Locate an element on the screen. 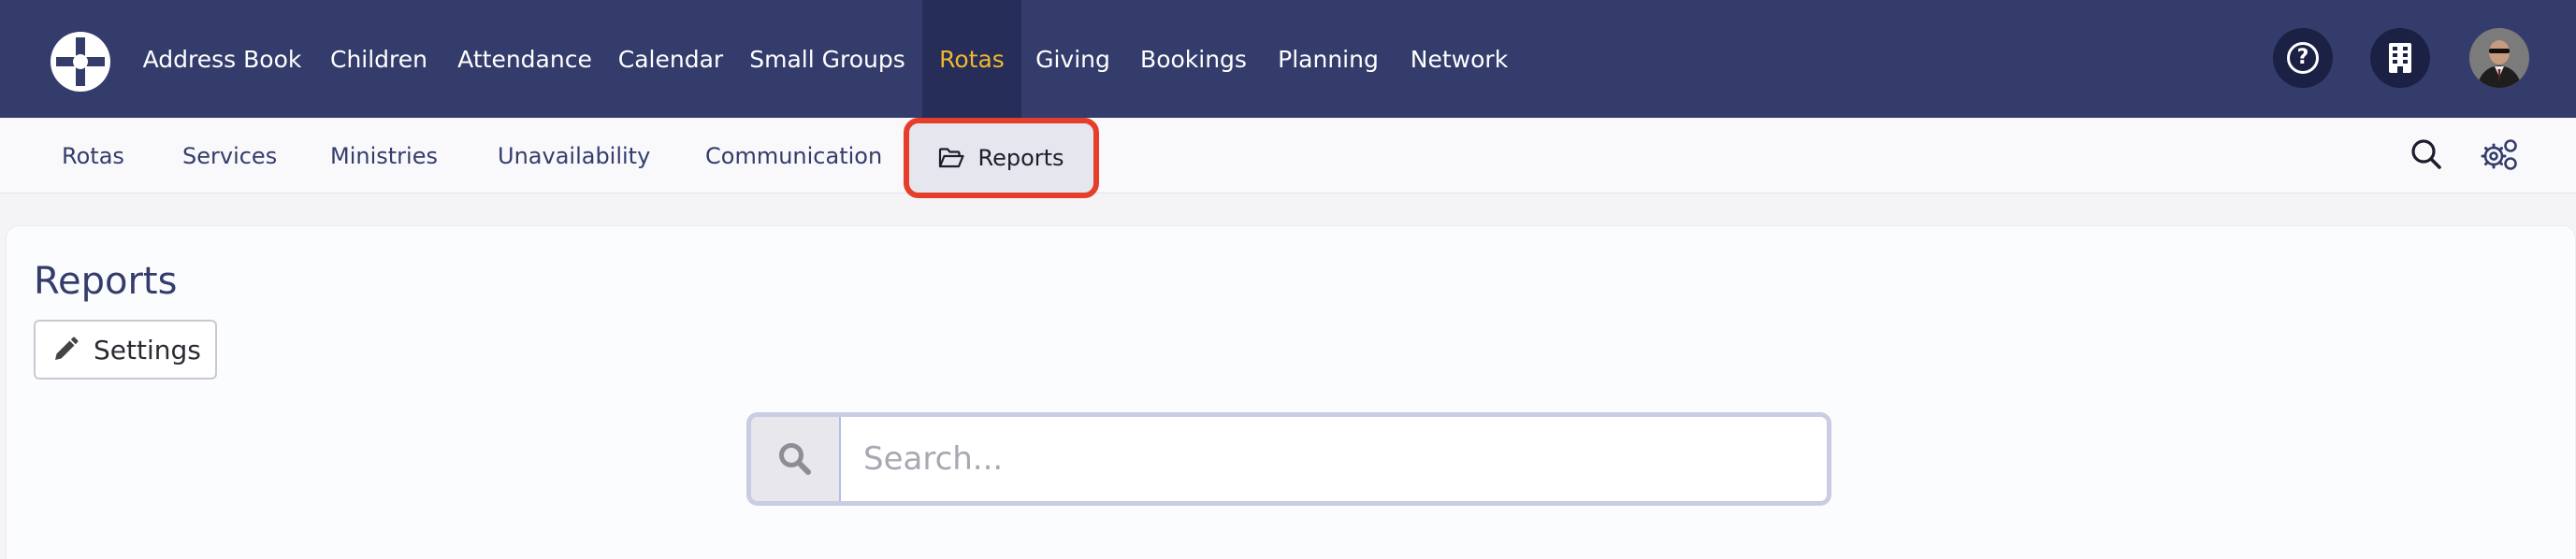 This screenshot has height=559, width=2576. avatar-image is located at coordinates (2499, 58).